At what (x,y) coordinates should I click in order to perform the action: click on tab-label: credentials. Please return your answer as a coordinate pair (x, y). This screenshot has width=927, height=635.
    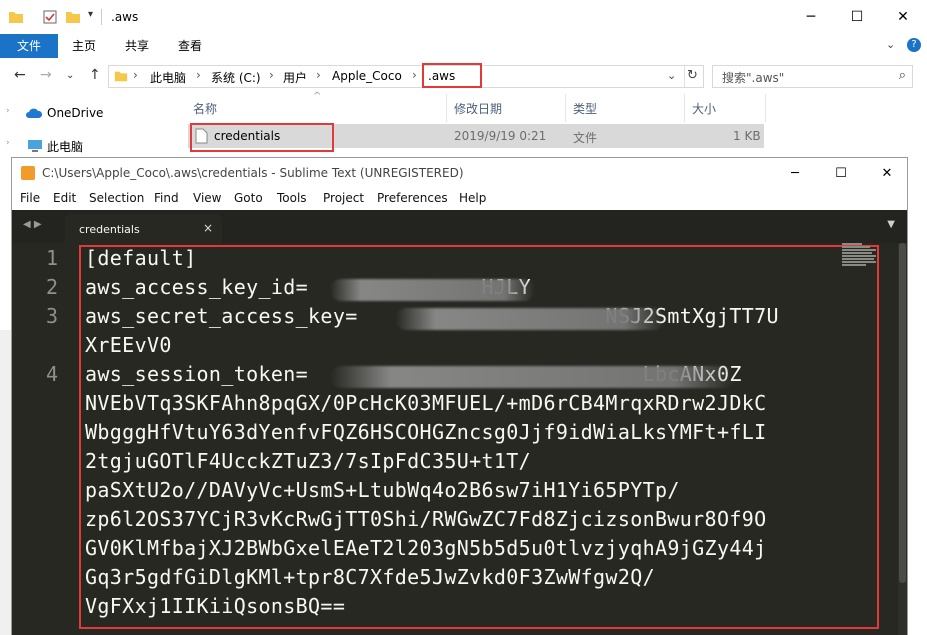
    Looking at the image, I should click on (109, 229).